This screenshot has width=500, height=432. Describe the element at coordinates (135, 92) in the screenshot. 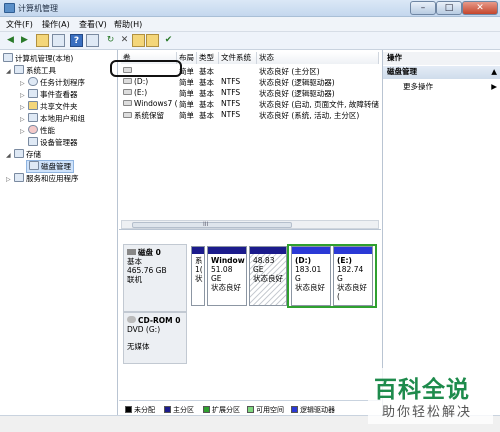

I see `volume-name: (E:)` at that location.